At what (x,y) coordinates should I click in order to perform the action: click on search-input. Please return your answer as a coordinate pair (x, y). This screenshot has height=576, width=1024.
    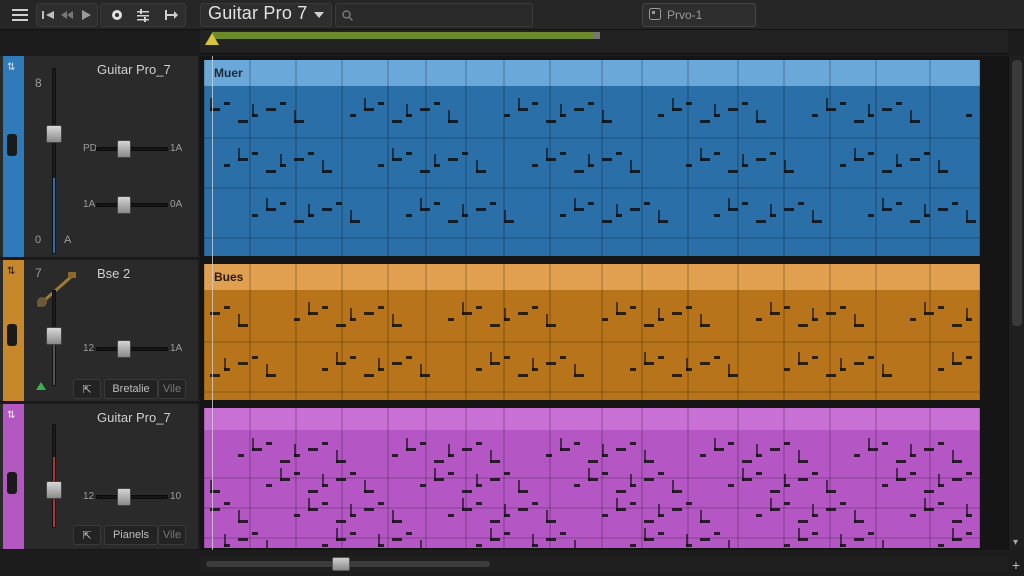
    Looking at the image, I should click on (434, 15).